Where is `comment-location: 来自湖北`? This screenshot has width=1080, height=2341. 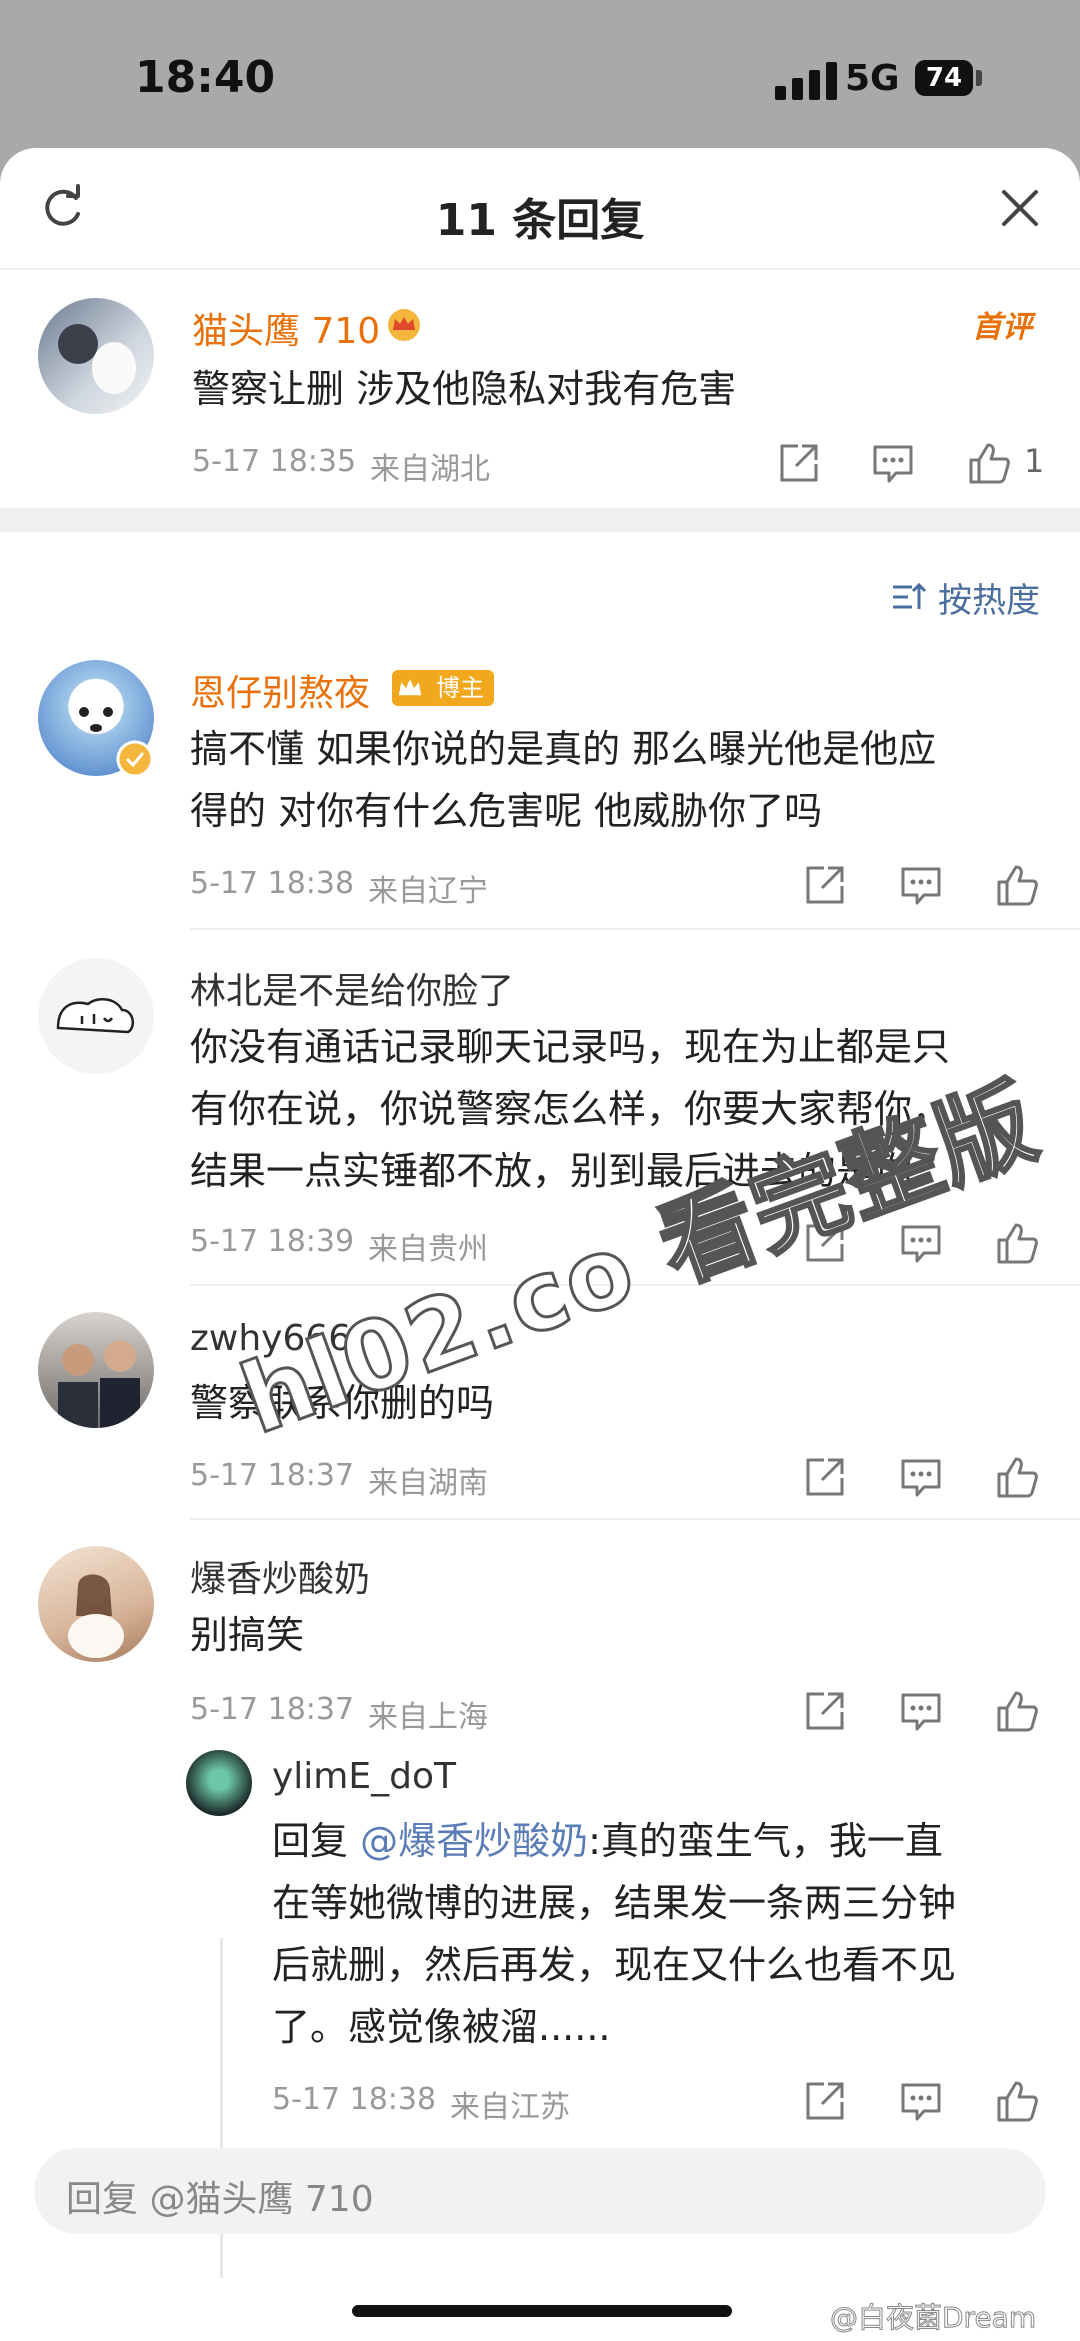 comment-location: 来自湖北 is located at coordinates (430, 469).